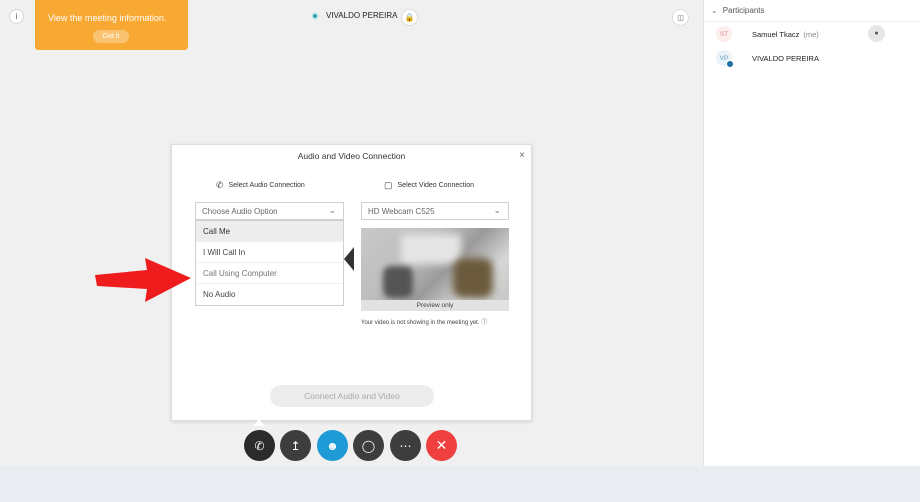 The height and width of the screenshot is (502, 920). Describe the element at coordinates (107, 18) in the screenshot. I see `tooltip-text: View the meeting information.` at that location.